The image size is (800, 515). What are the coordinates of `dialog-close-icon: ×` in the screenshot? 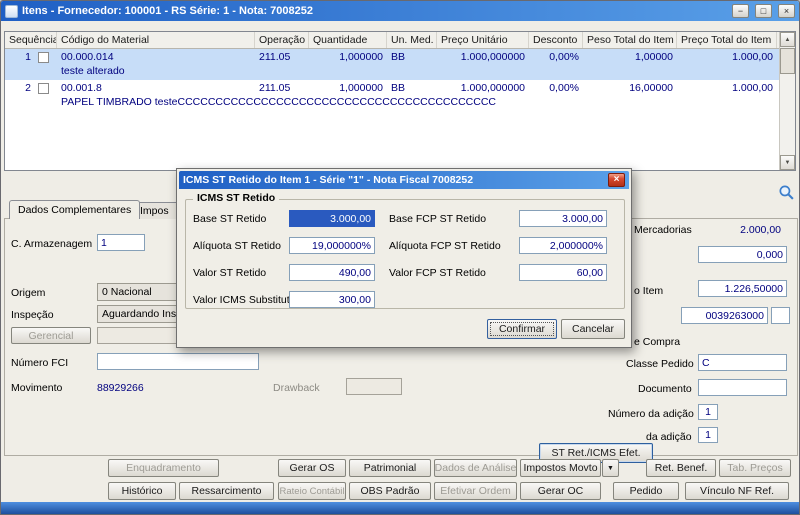 It's located at (616, 179).